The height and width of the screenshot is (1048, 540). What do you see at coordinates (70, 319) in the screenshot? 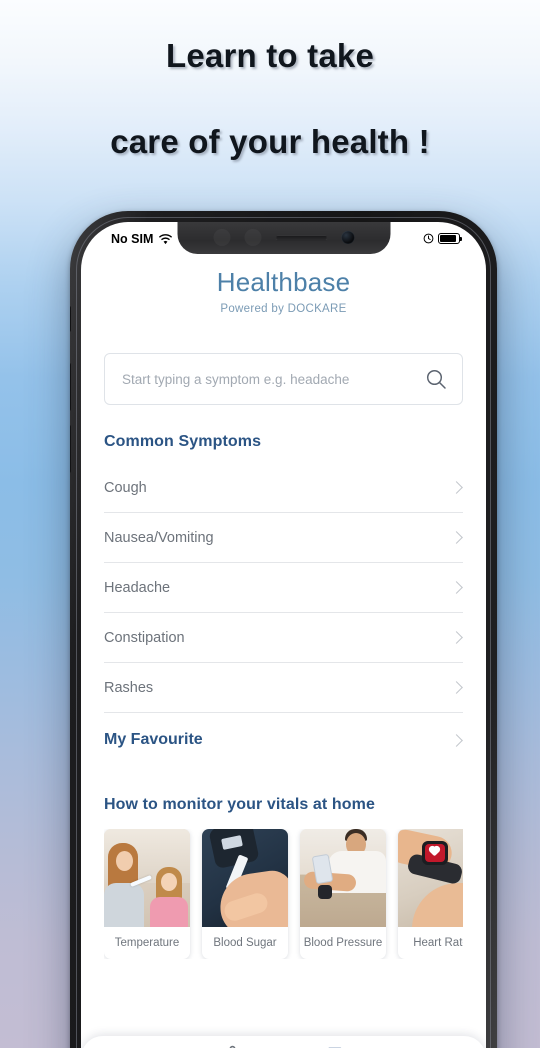
I see `phone-mute-switch` at bounding box center [70, 319].